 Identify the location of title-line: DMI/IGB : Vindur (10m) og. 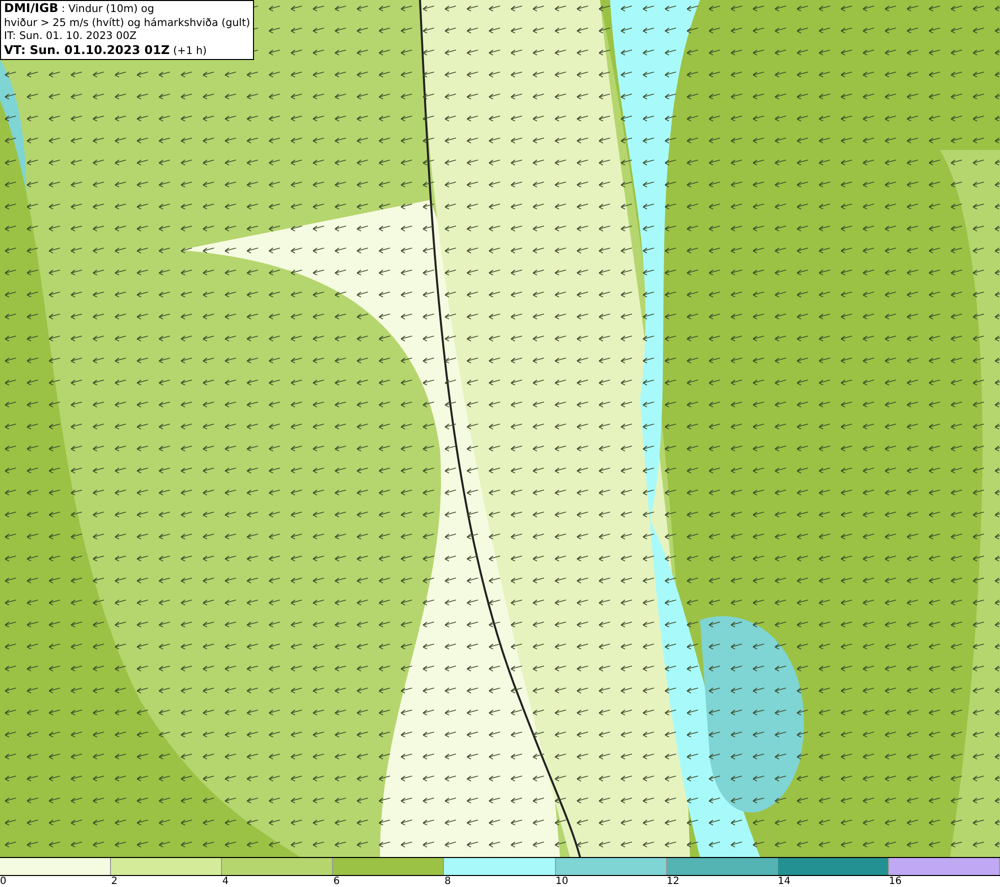
(80, 9).